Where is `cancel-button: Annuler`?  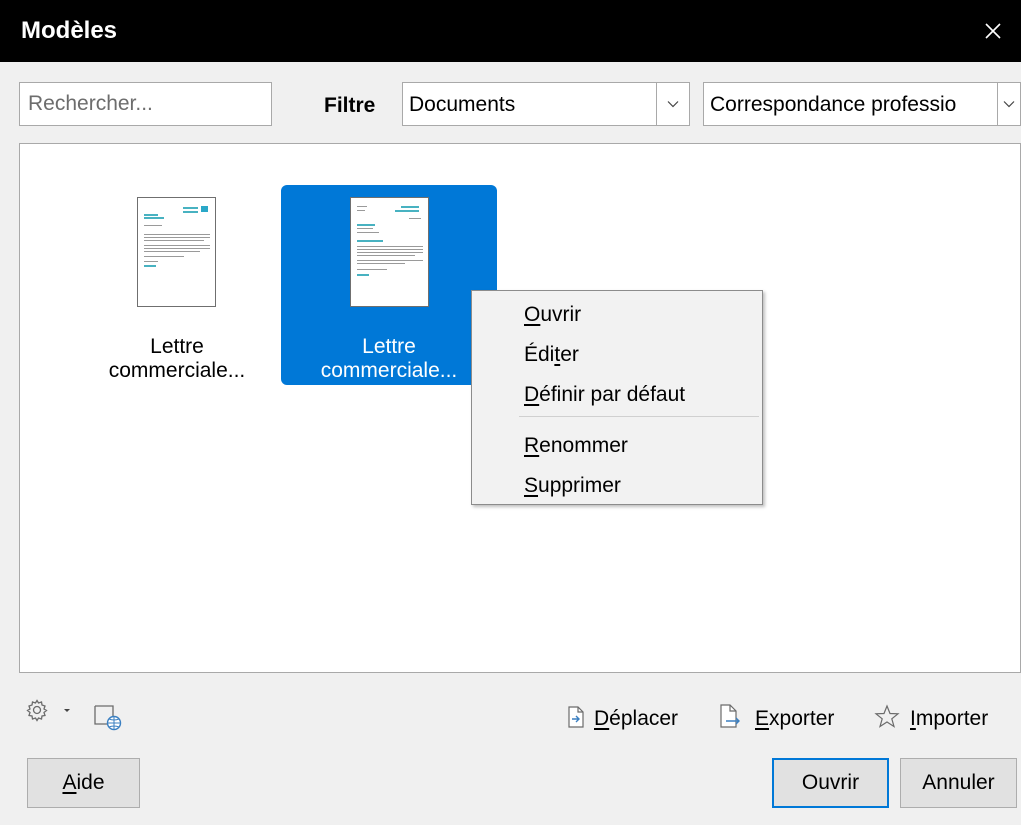 cancel-button: Annuler is located at coordinates (958, 783).